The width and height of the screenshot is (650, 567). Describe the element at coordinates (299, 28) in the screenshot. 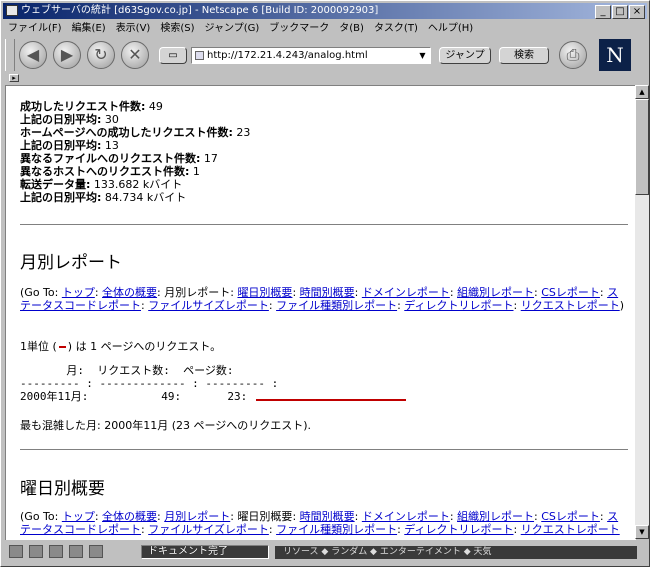

I see `menu-bookmarks: ブックマーク` at that location.